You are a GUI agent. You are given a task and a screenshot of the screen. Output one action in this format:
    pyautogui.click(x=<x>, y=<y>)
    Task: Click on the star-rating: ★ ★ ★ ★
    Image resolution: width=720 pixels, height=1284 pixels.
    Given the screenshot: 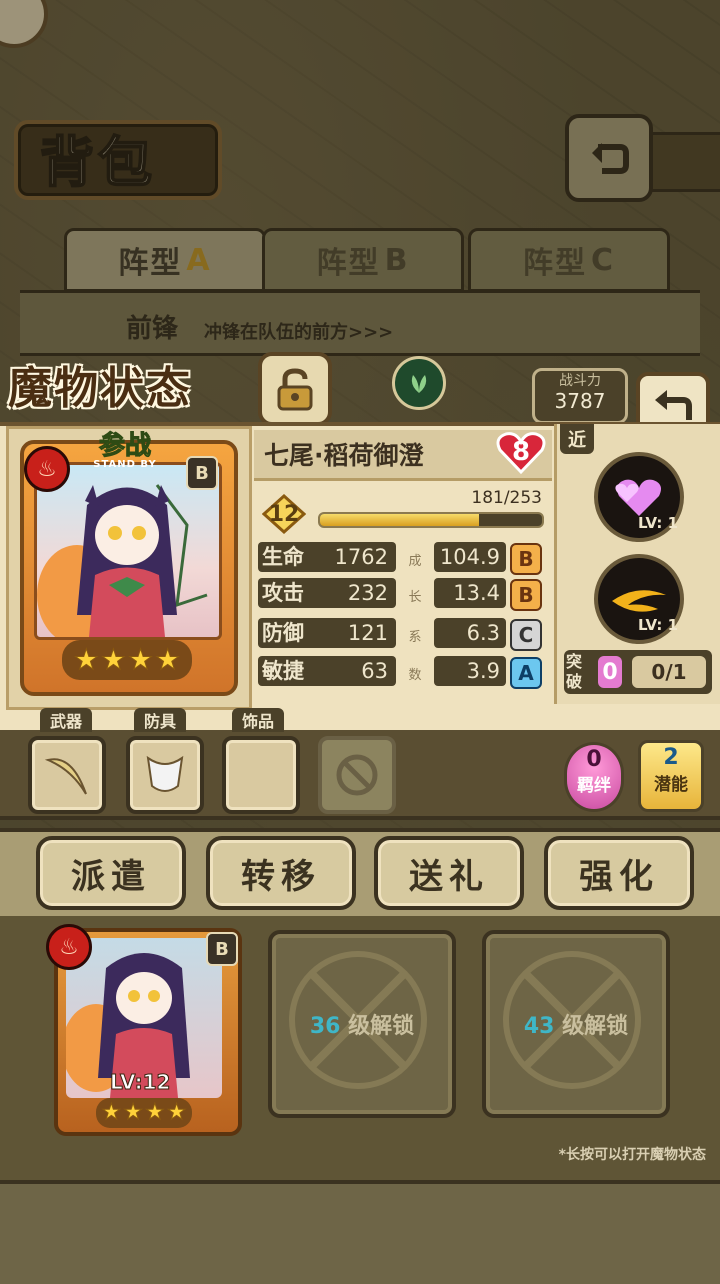 What is the action you would take?
    pyautogui.click(x=127, y=660)
    